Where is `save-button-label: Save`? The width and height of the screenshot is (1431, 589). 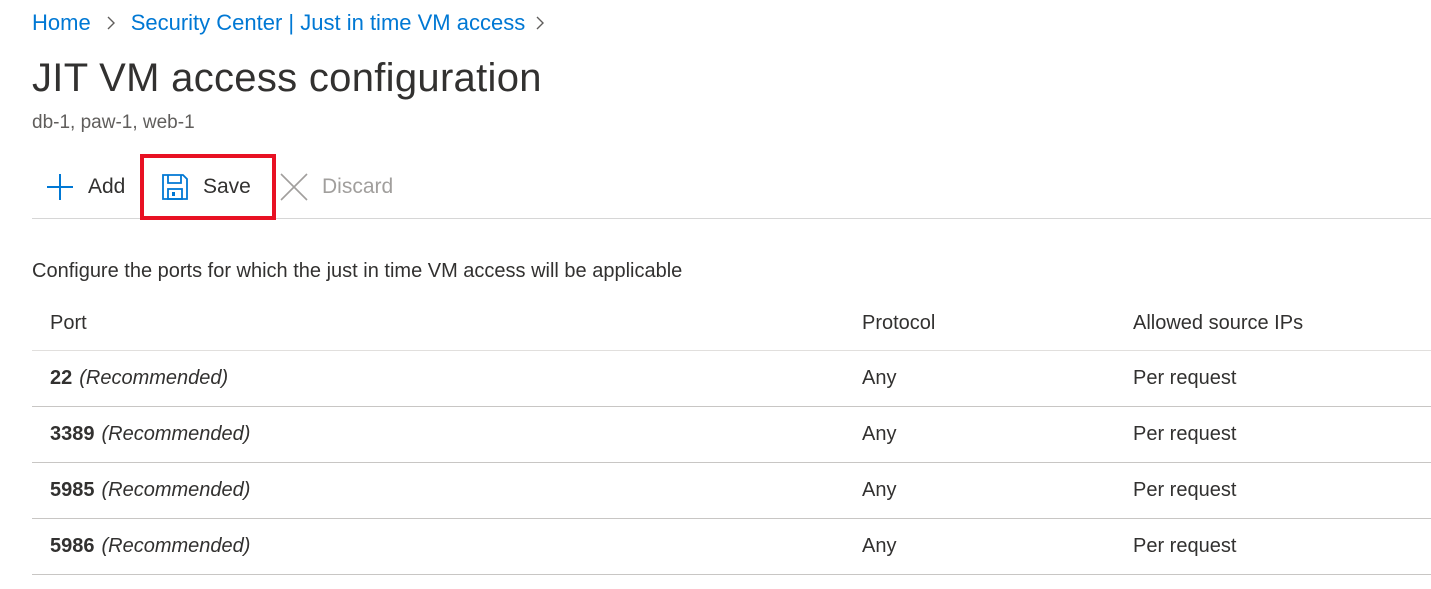
save-button-label: Save is located at coordinates (227, 186).